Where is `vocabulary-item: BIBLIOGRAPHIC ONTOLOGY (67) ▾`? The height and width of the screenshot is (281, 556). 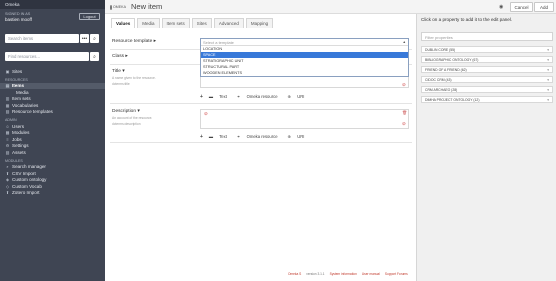
vocabulary-item: BIBLIOGRAPHIC ONTOLOGY (67) ▾ is located at coordinates (487, 59).